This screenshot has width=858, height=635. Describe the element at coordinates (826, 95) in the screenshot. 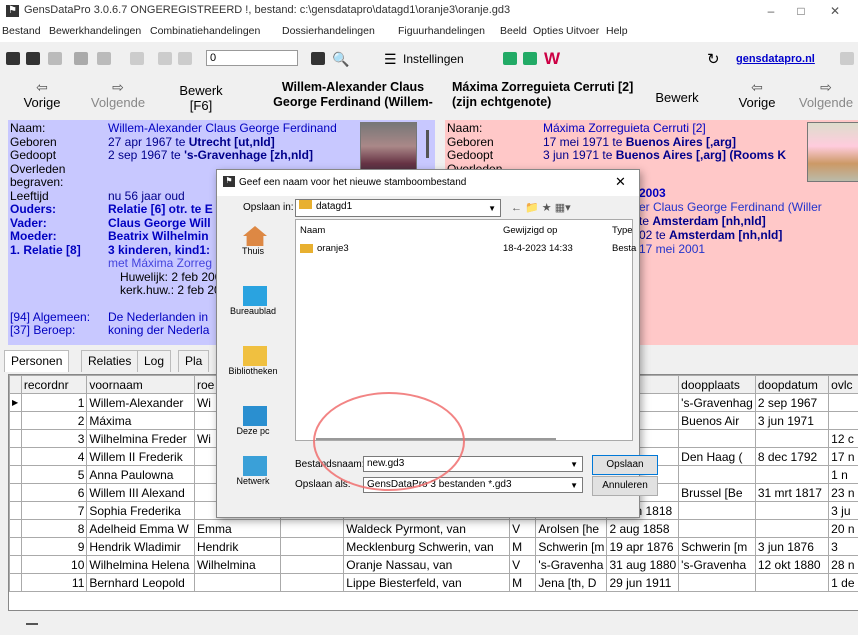

I see `next-right-button: ⇨ Volgende` at that location.